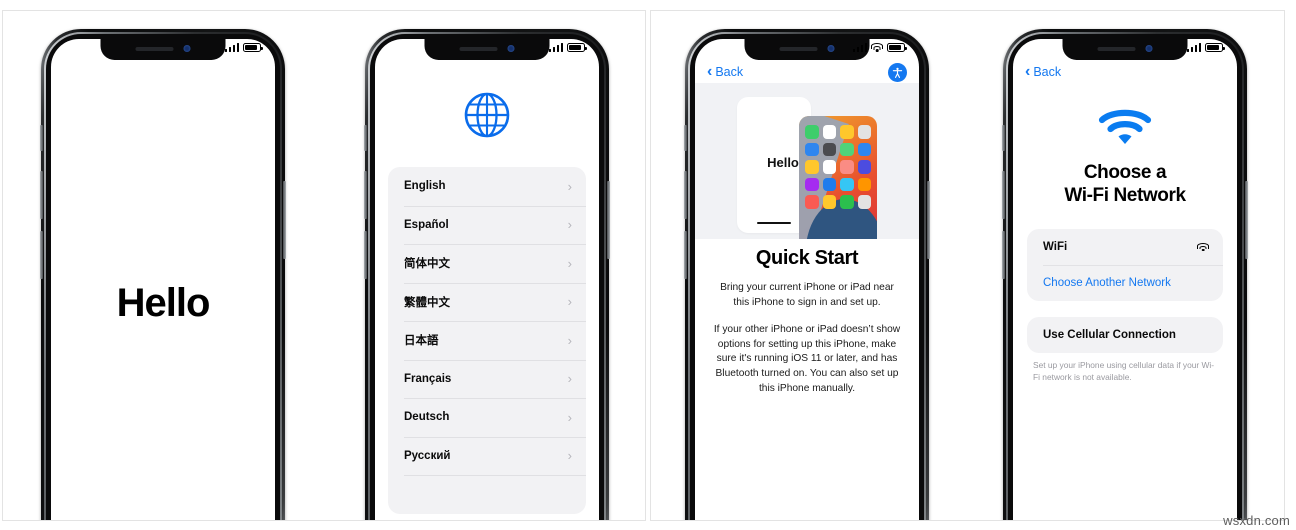  I want to click on language-row: Русский ›, so click(487, 456).